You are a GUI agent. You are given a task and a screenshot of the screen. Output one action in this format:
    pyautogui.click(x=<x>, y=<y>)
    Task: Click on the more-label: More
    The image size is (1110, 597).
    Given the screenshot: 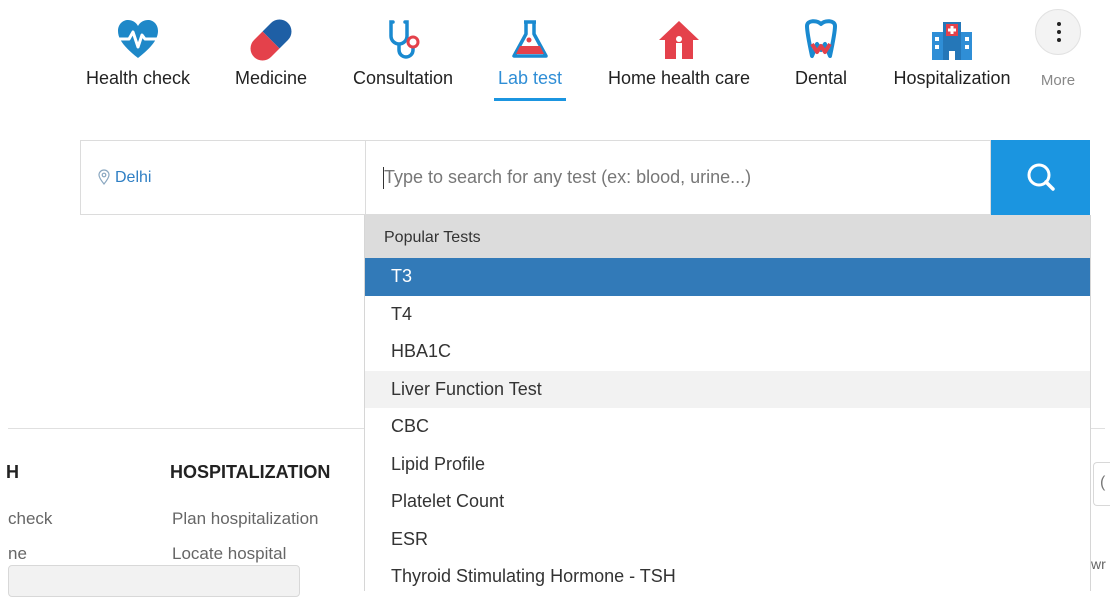 What is the action you would take?
    pyautogui.click(x=1058, y=80)
    